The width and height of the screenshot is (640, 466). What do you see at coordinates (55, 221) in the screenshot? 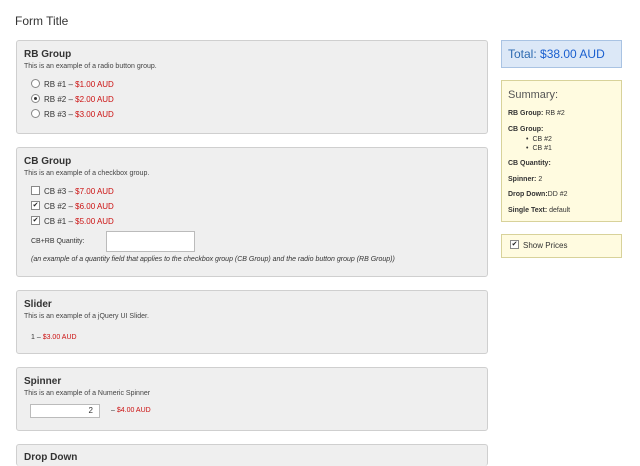
I see `option-label: CB #1` at bounding box center [55, 221].